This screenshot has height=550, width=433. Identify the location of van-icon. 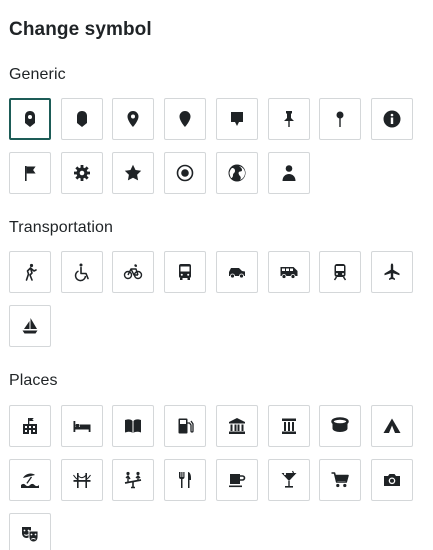
(288, 273).